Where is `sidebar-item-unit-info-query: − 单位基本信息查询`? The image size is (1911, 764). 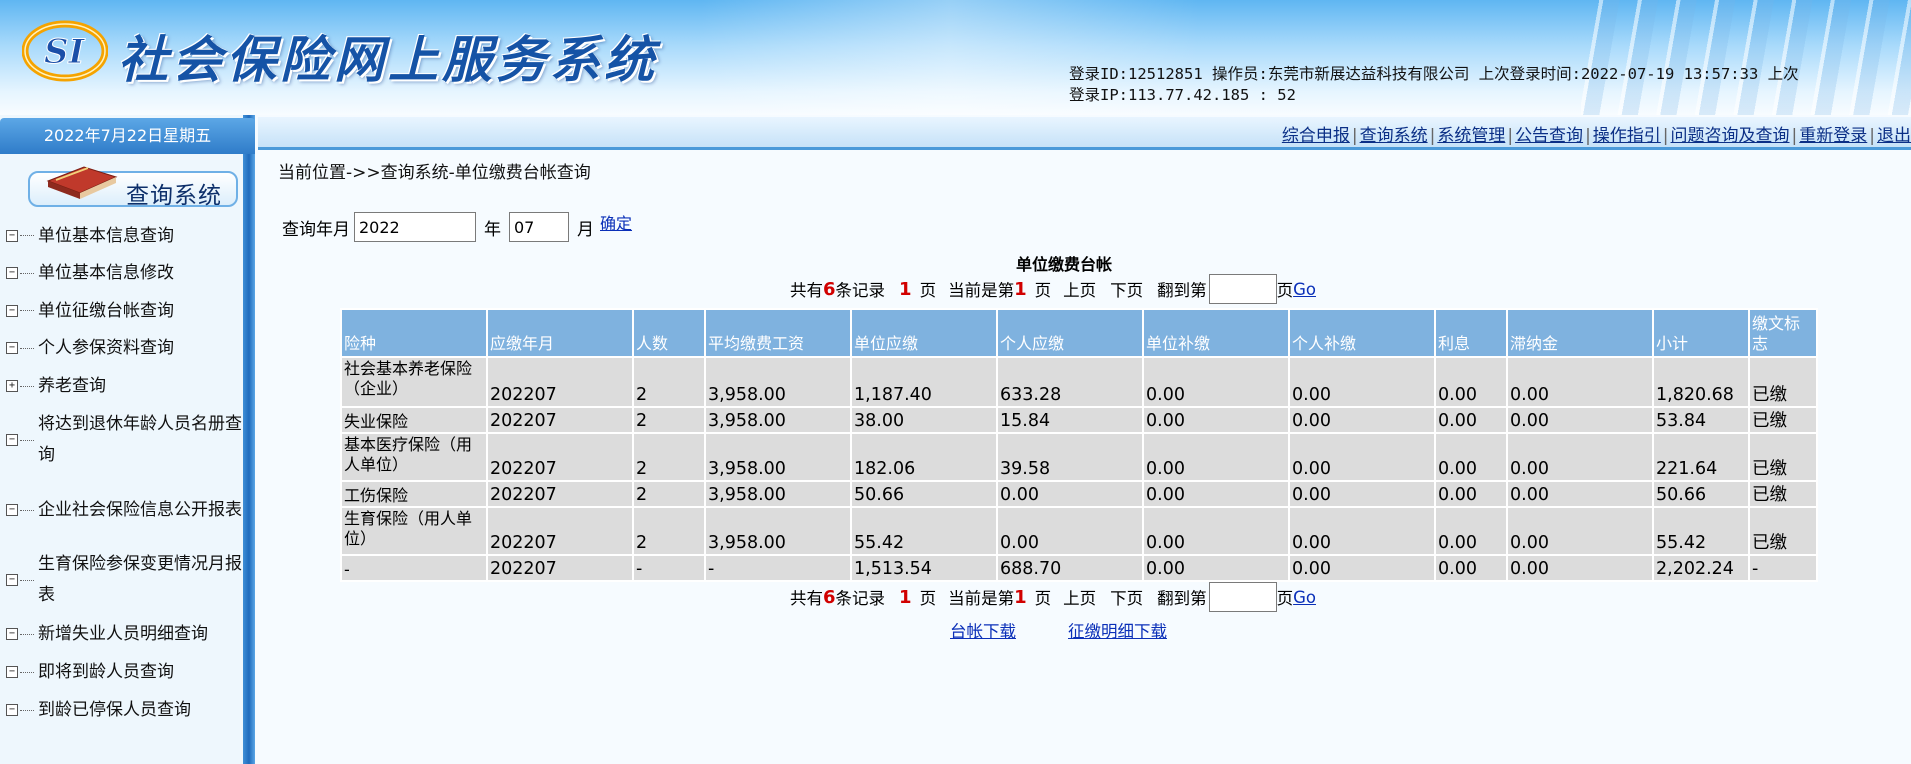
sidebar-item-unit-info-query: − 单位基本信息查询 is located at coordinates (126, 235).